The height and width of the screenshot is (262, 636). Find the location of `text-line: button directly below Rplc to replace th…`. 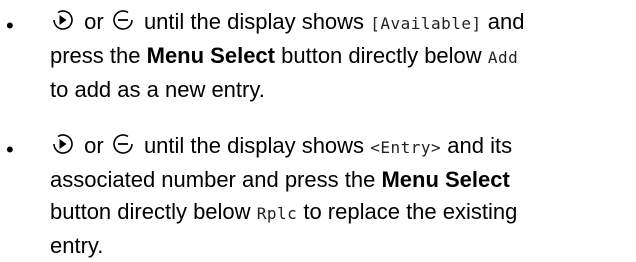

text-line: button directly below Rplc to replace th… is located at coordinates (340, 213).